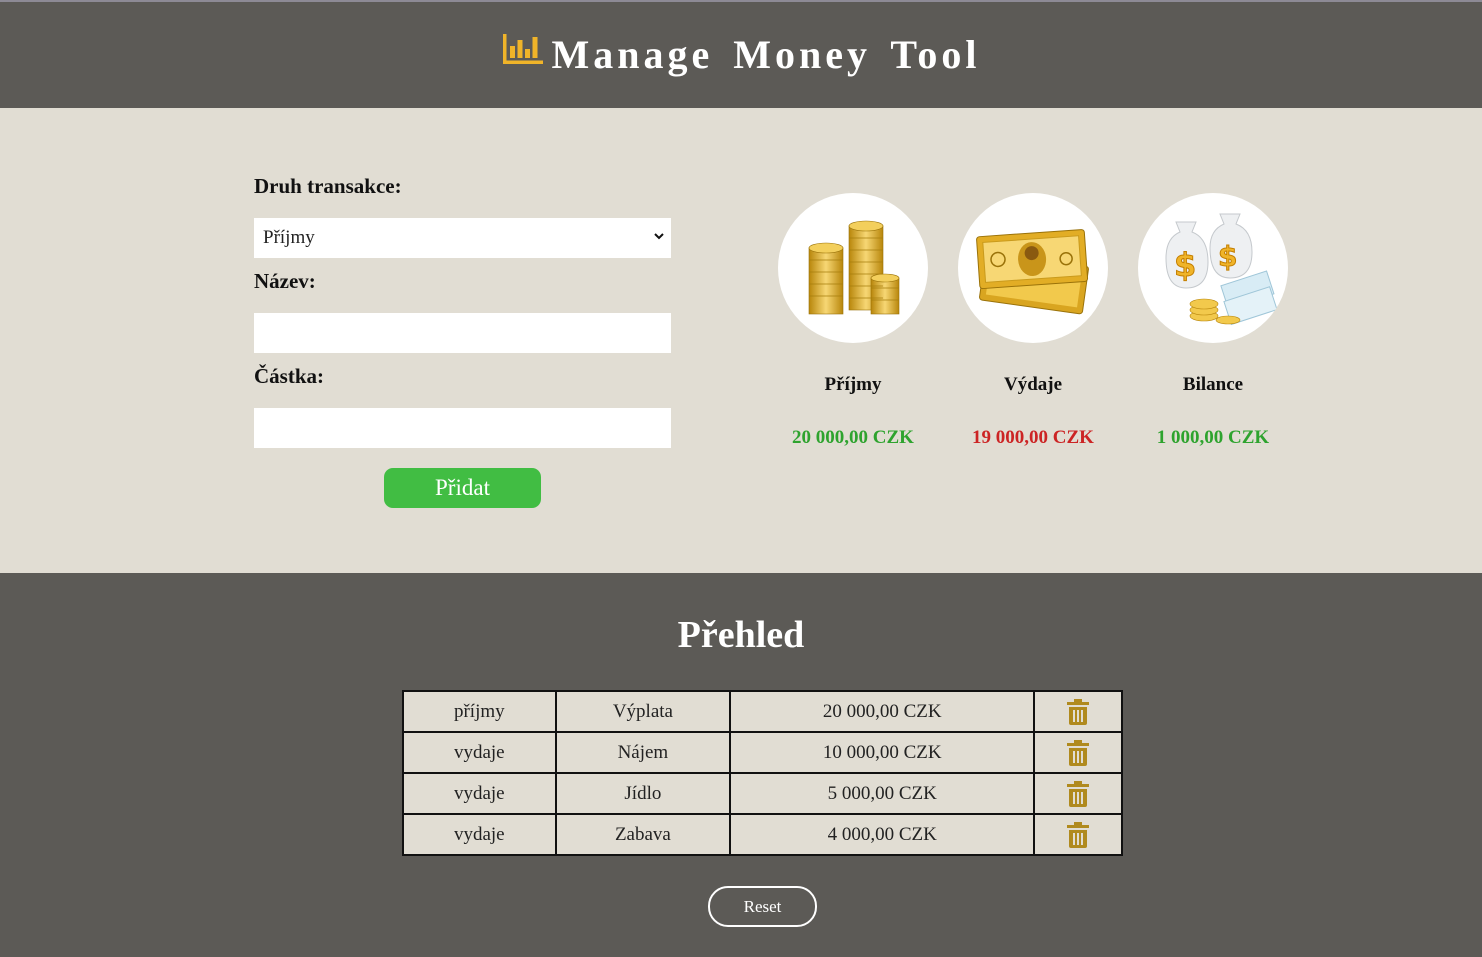 The width and height of the screenshot is (1482, 957). What do you see at coordinates (289, 376) in the screenshot?
I see `amount-label: Částka:` at bounding box center [289, 376].